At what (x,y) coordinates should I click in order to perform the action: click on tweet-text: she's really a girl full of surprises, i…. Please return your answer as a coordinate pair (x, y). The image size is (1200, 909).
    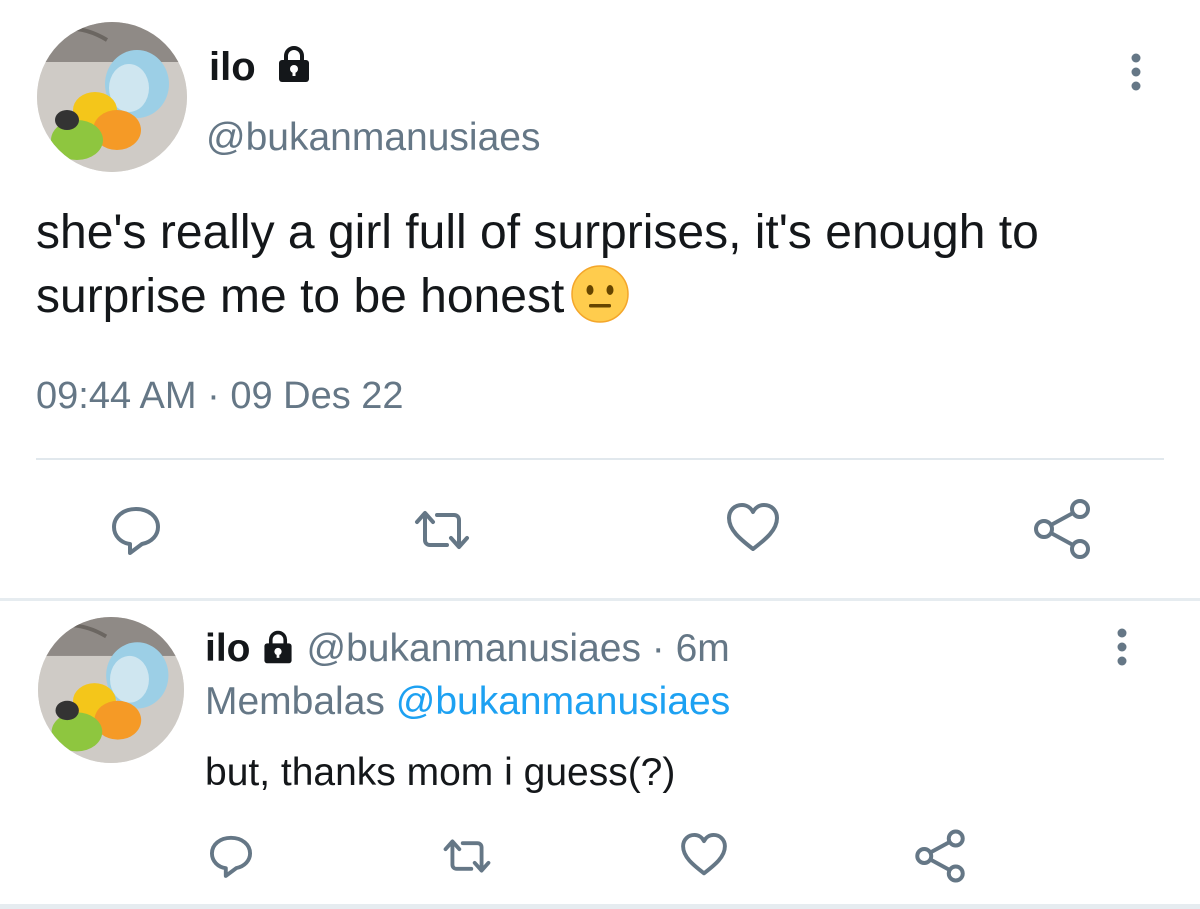
    Looking at the image, I should click on (586, 265).